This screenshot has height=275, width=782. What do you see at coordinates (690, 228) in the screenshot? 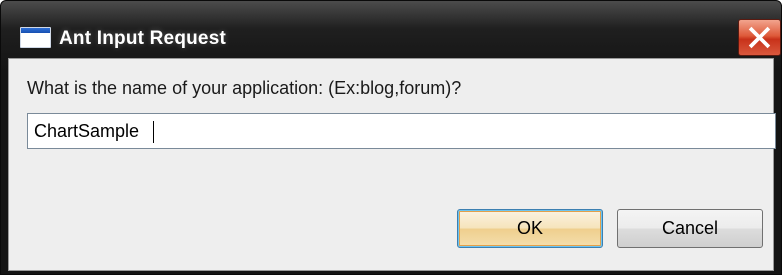
I see `cancel-button: Cancel` at bounding box center [690, 228].